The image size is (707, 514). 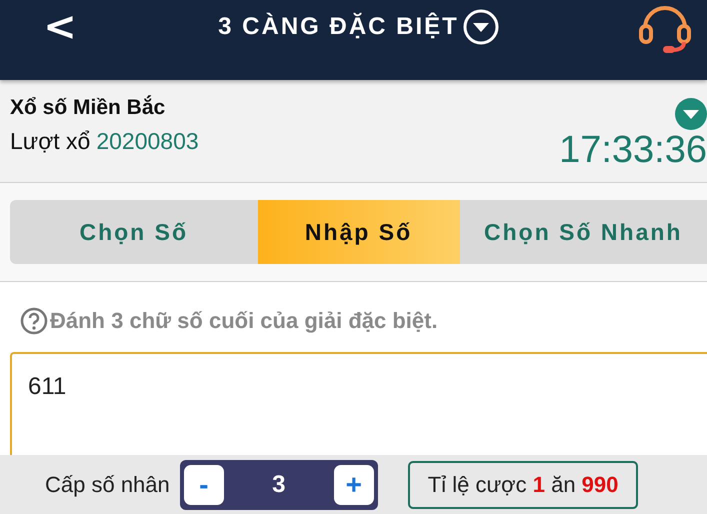 What do you see at coordinates (107, 485) in the screenshot?
I see `multiplier-label: Cấp số nhân` at bounding box center [107, 485].